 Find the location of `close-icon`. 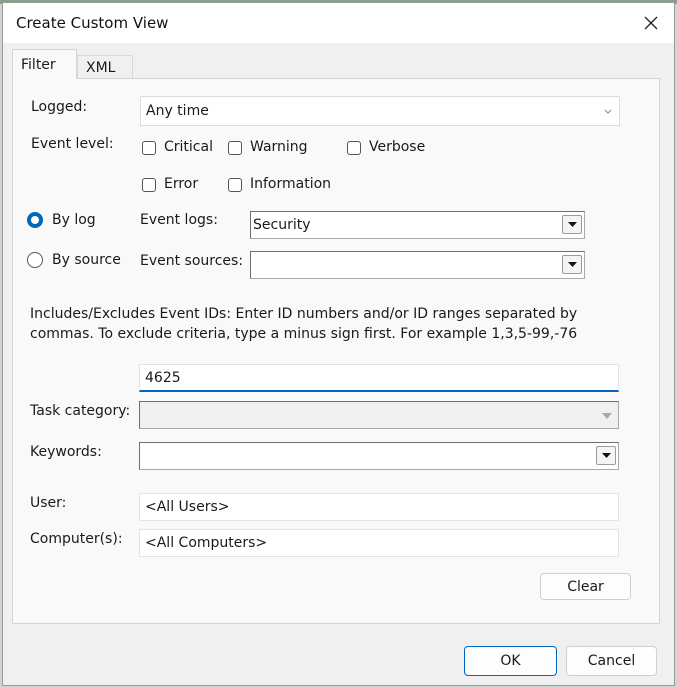

close-icon is located at coordinates (651, 23).